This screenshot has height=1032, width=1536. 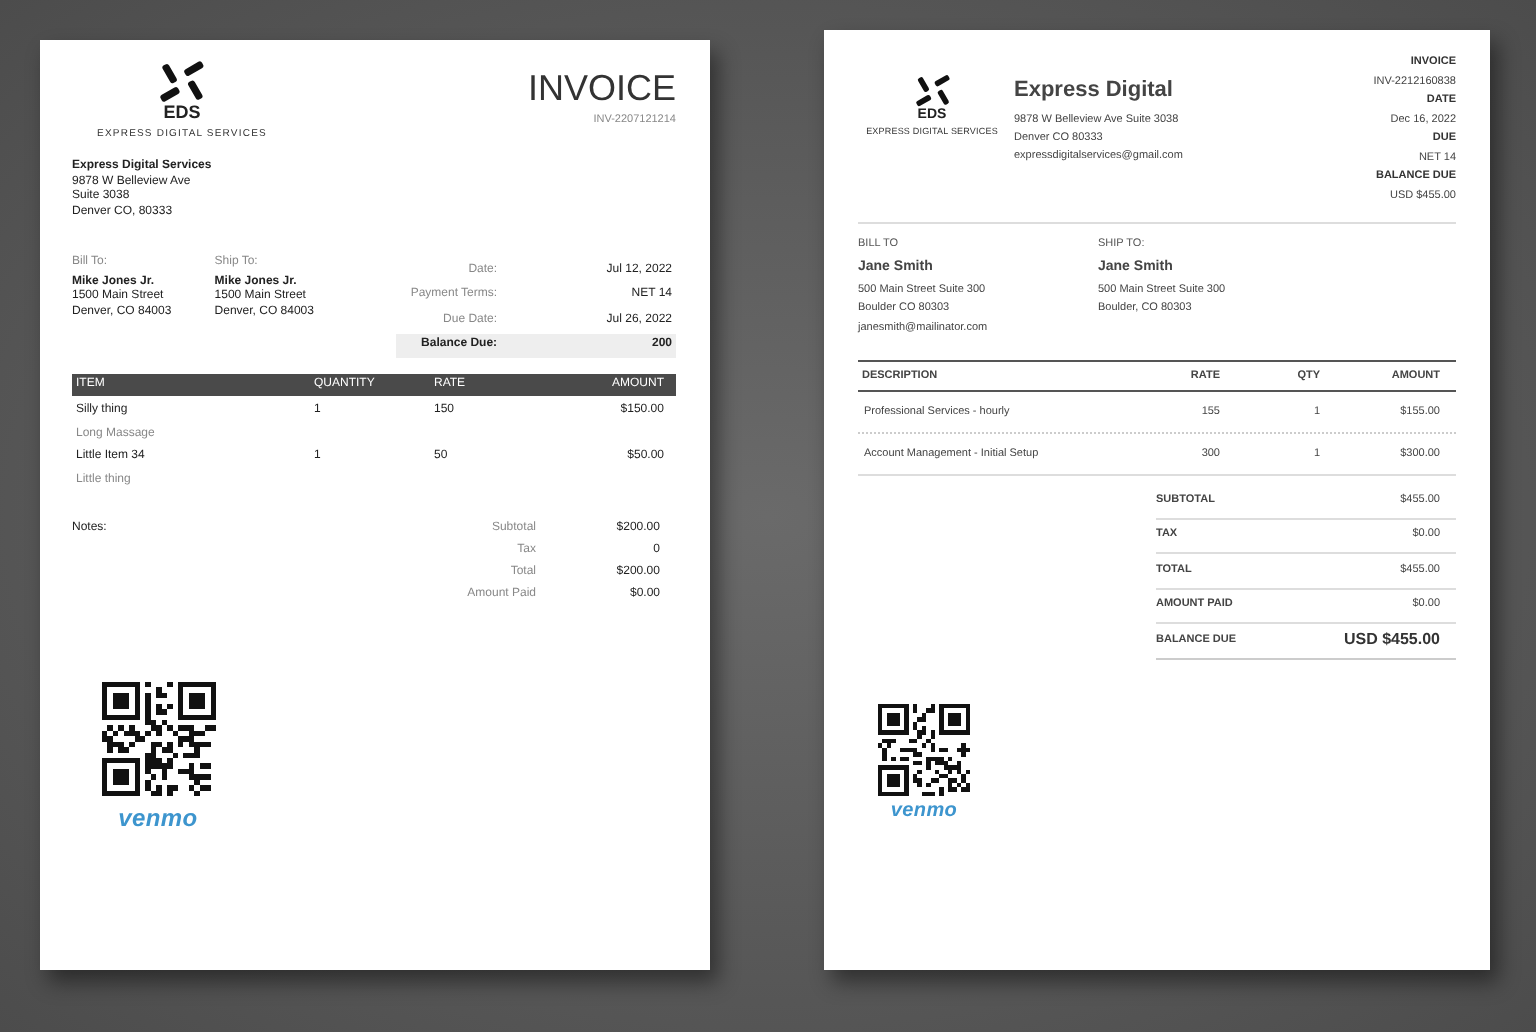 I want to click on logo-initials: EDS, so click(x=182, y=114).